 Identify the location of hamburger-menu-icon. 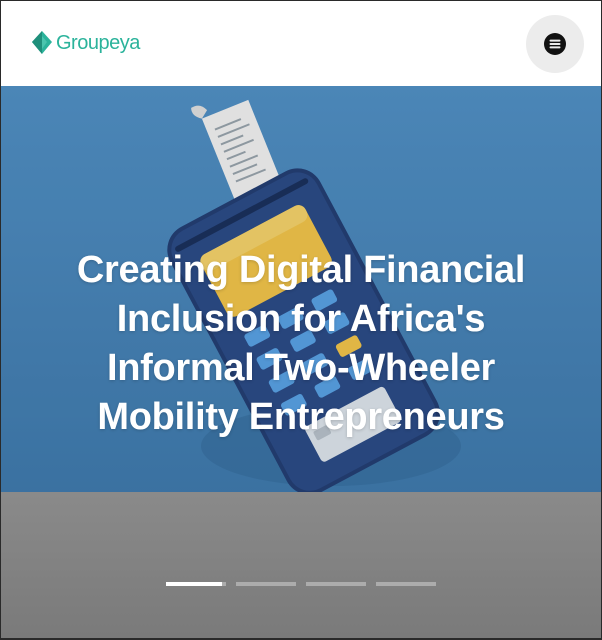
(555, 44).